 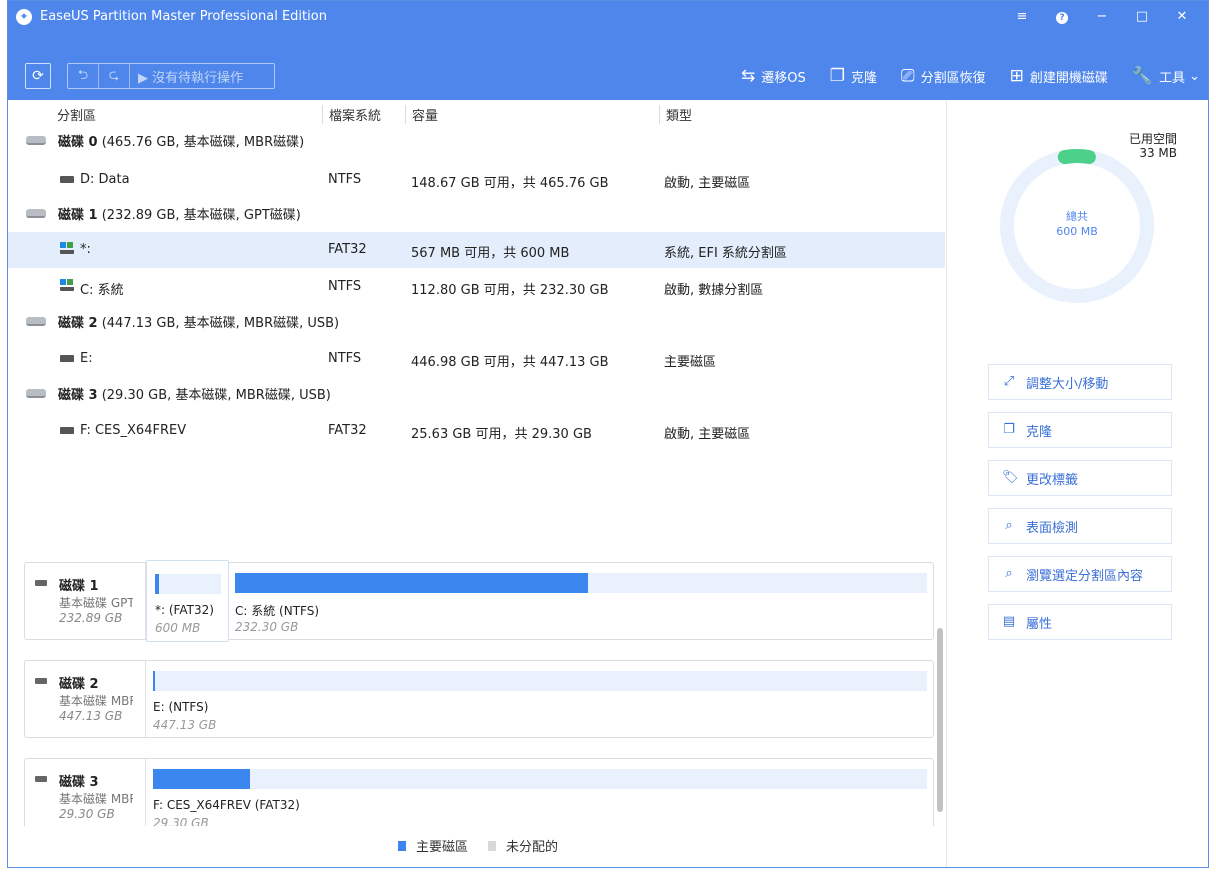 I want to click on menu-icon: ≡, so click(x=1022, y=17).